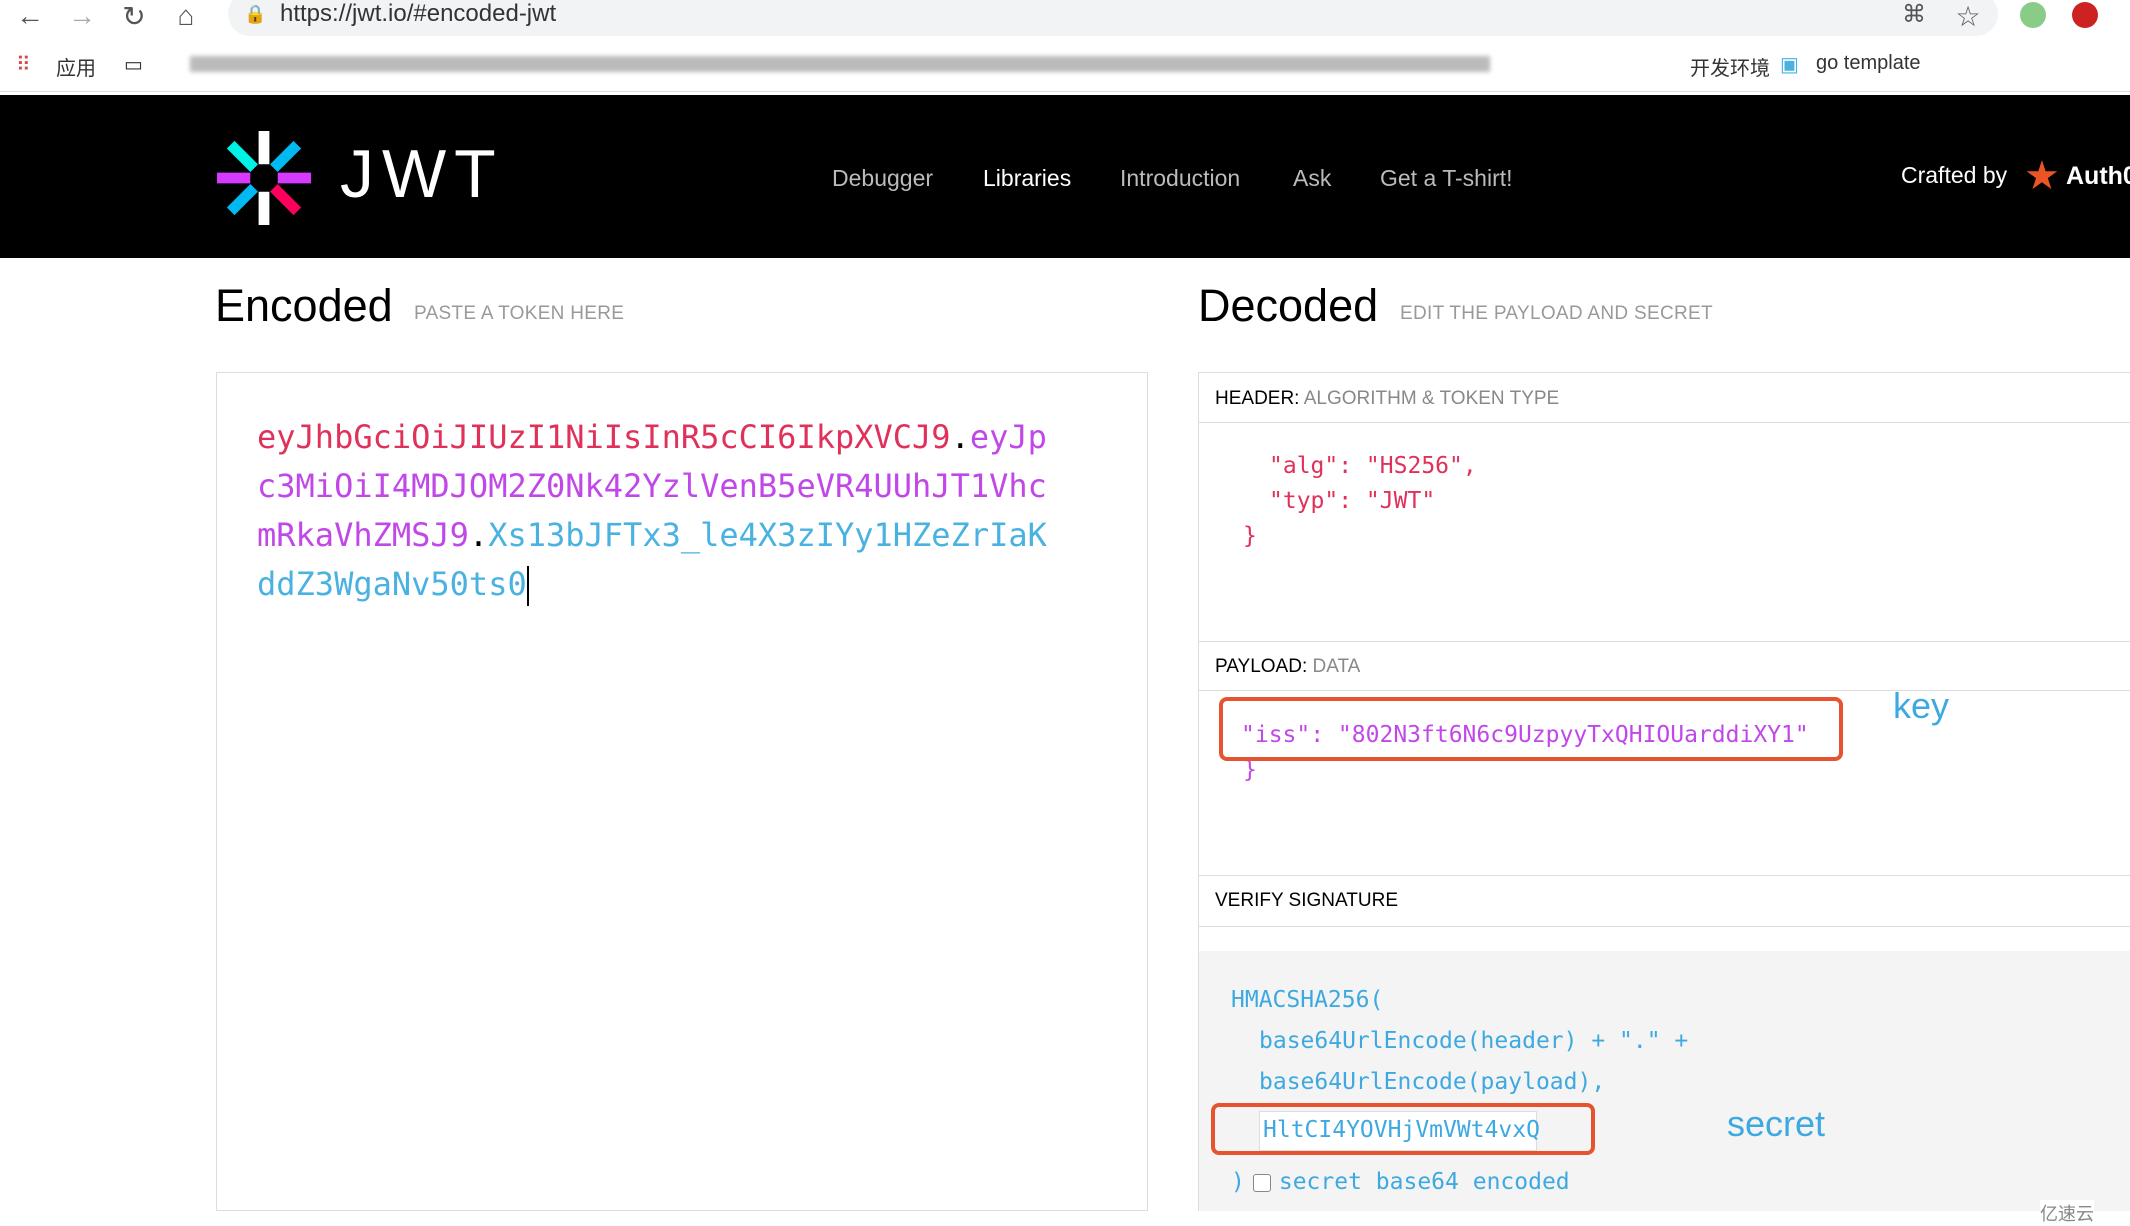  What do you see at coordinates (23, 64) in the screenshot?
I see `apps-icon: ⠿` at bounding box center [23, 64].